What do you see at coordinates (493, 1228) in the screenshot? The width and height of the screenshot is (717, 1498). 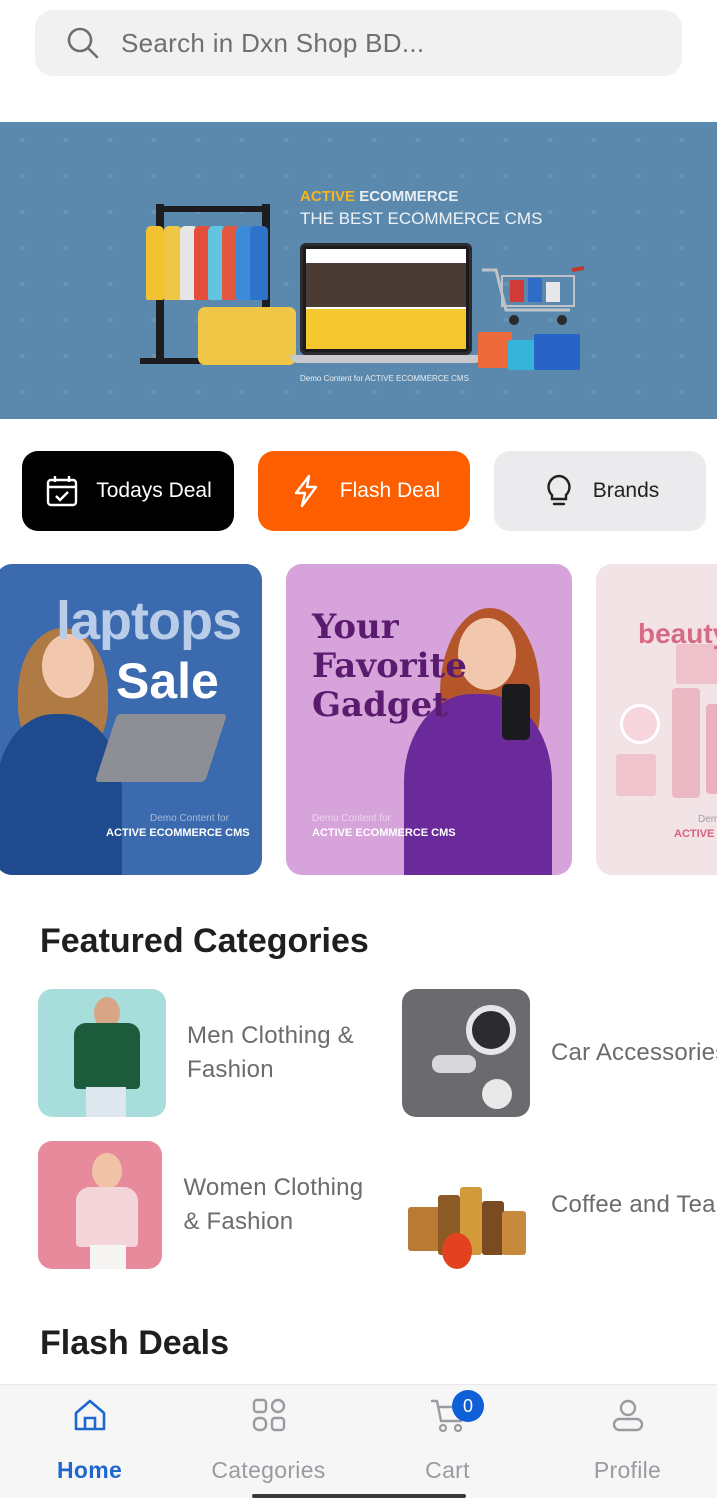 I see `coffee-jar` at bounding box center [493, 1228].